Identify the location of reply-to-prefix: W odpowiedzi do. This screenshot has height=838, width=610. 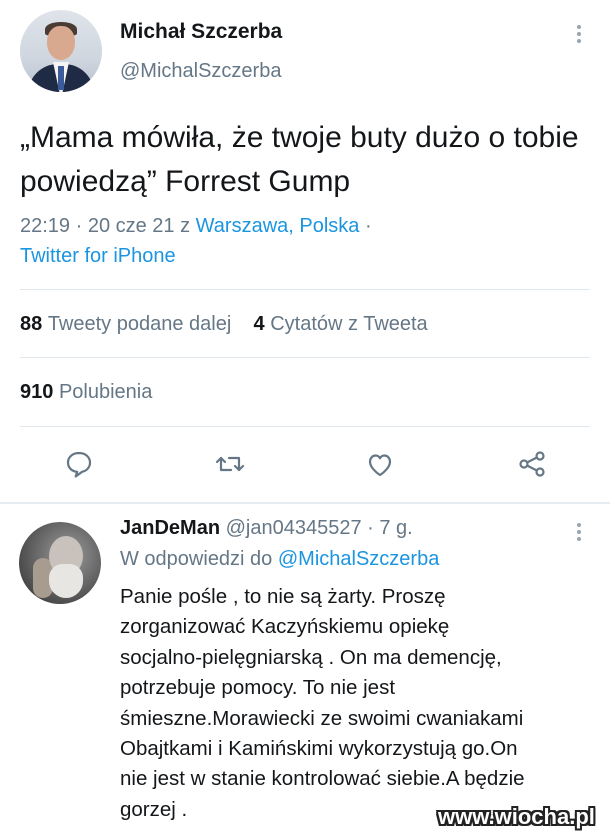
(199, 559).